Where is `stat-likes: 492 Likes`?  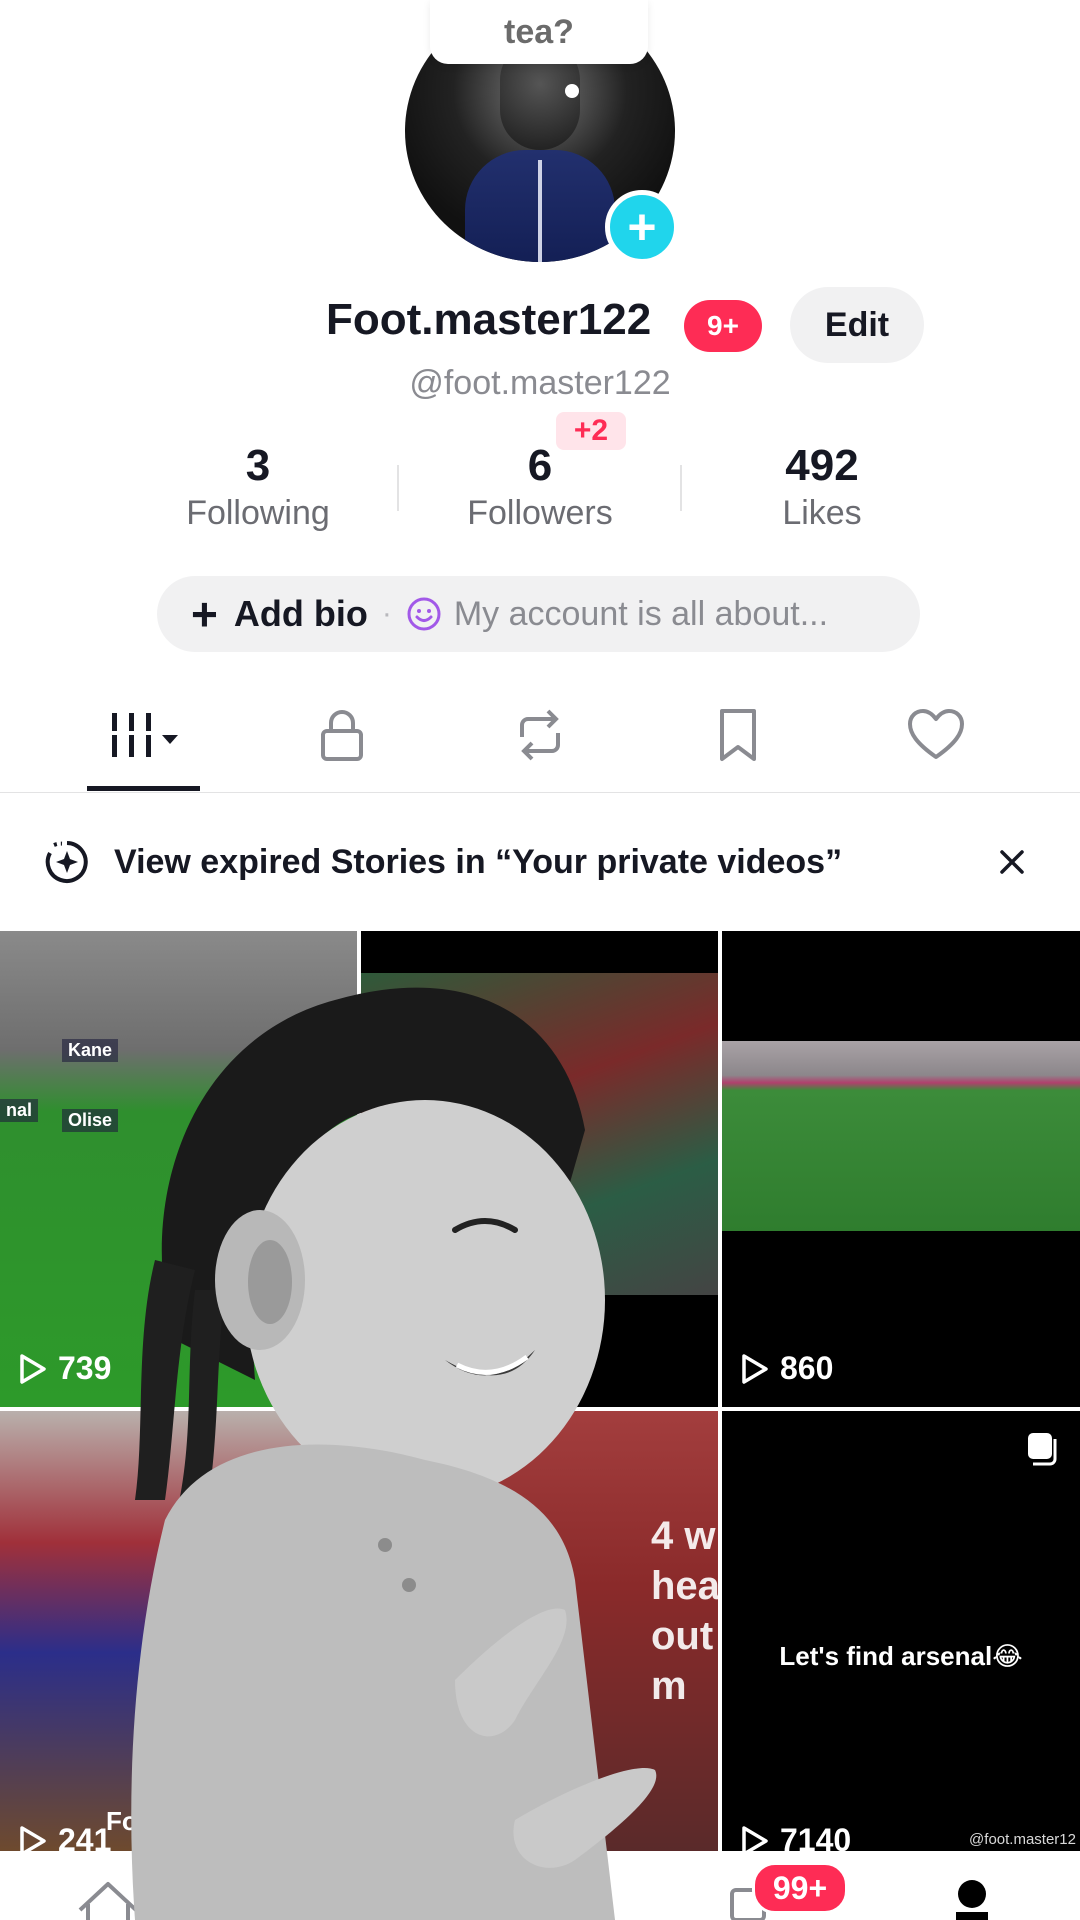 stat-likes: 492 Likes is located at coordinates (822, 486).